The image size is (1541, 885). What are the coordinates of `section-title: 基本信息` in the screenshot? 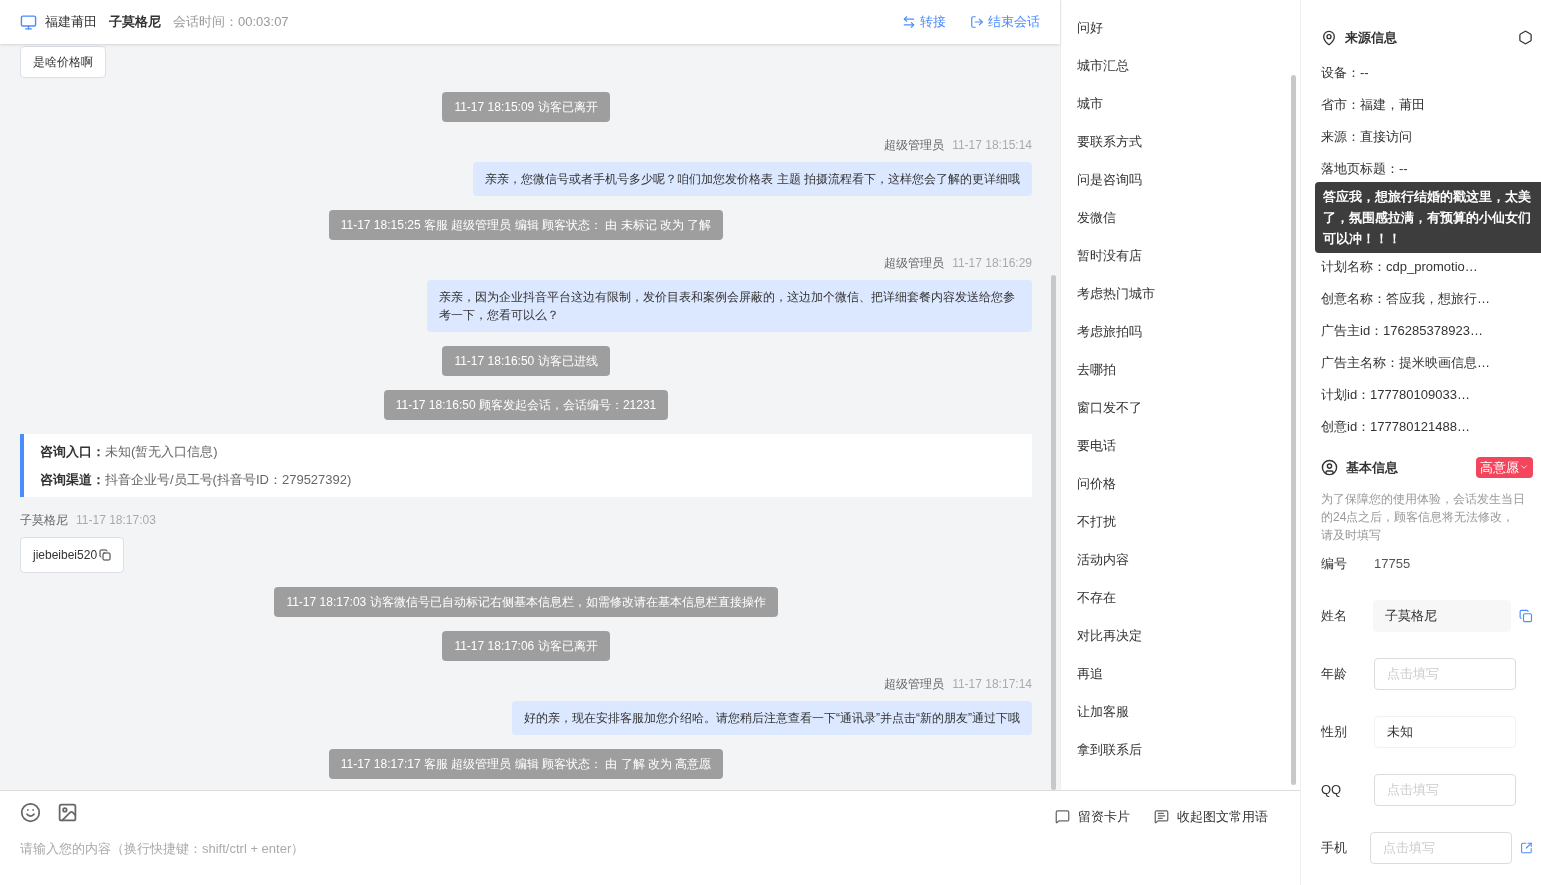 It's located at (1372, 467).